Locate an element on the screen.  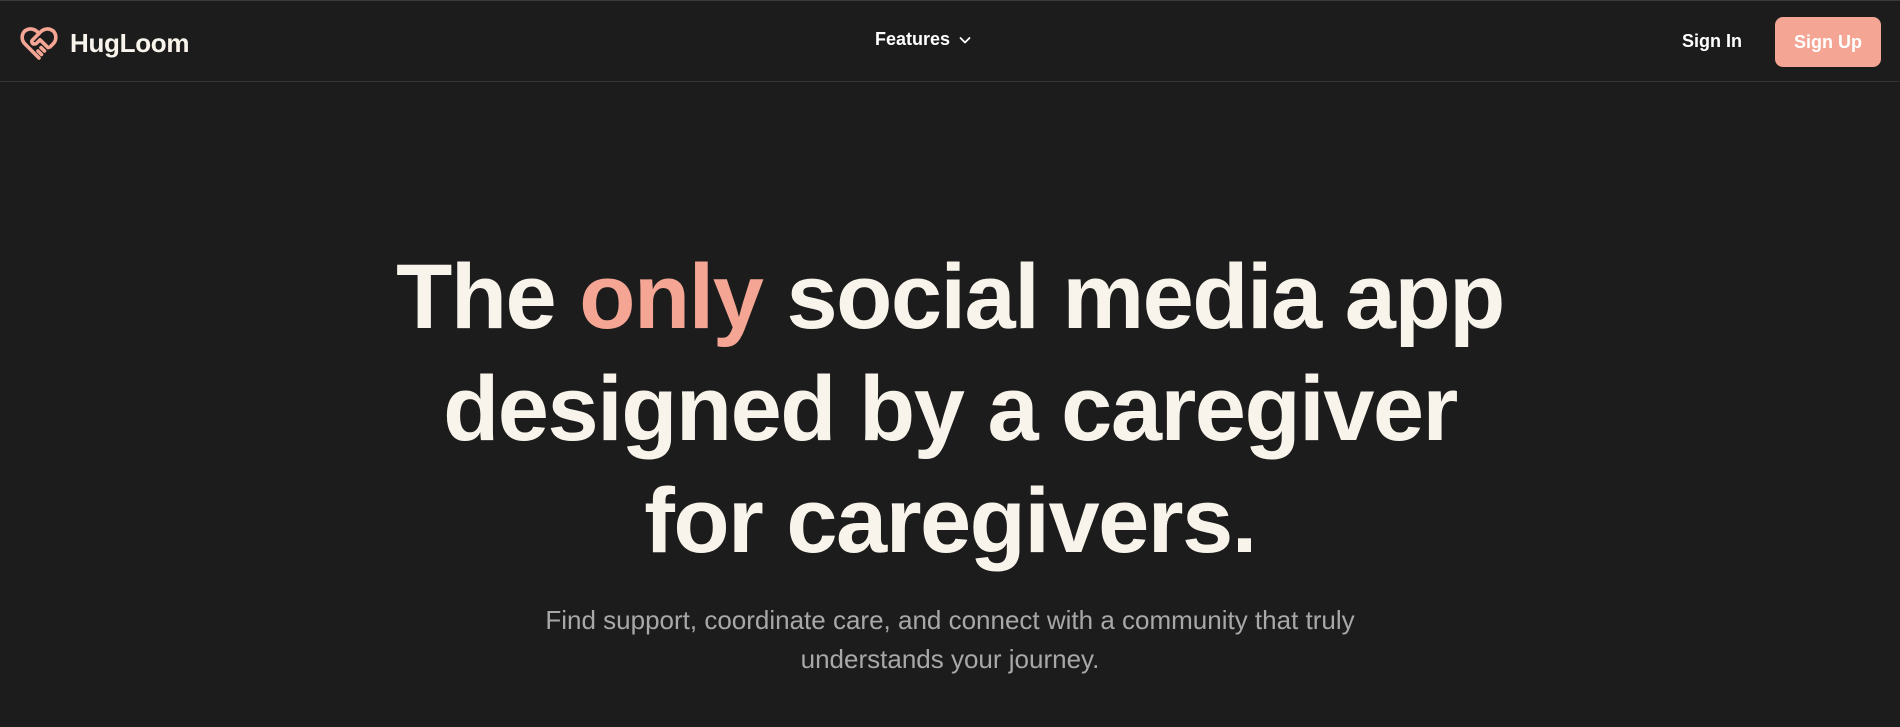
brand-name: HugLoom is located at coordinates (130, 42).